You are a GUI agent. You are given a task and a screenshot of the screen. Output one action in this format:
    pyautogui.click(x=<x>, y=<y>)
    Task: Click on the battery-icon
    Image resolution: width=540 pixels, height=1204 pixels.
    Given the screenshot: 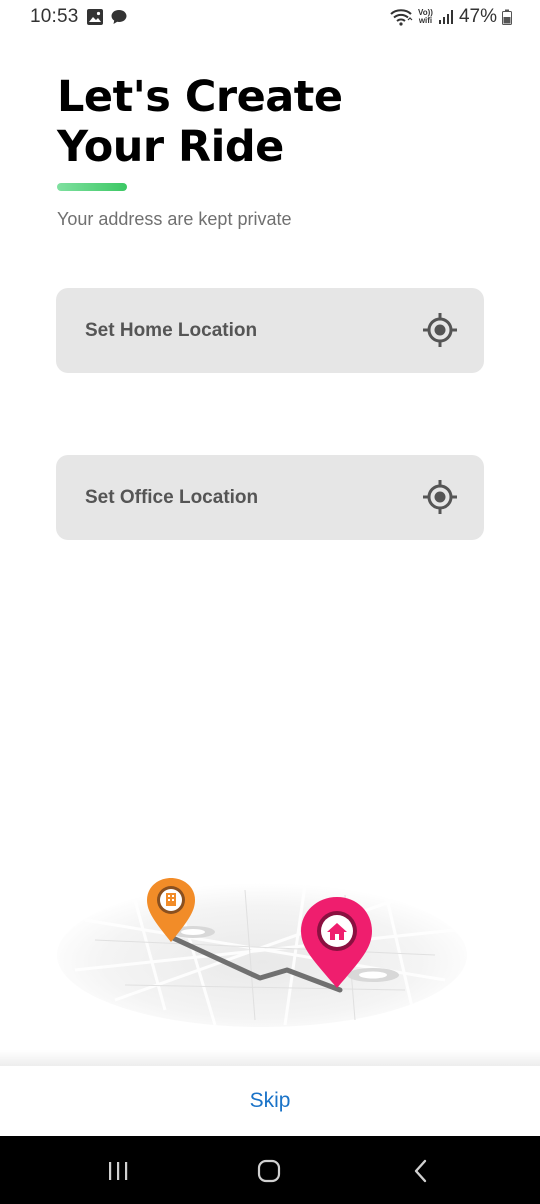 What is the action you would take?
    pyautogui.click(x=507, y=17)
    